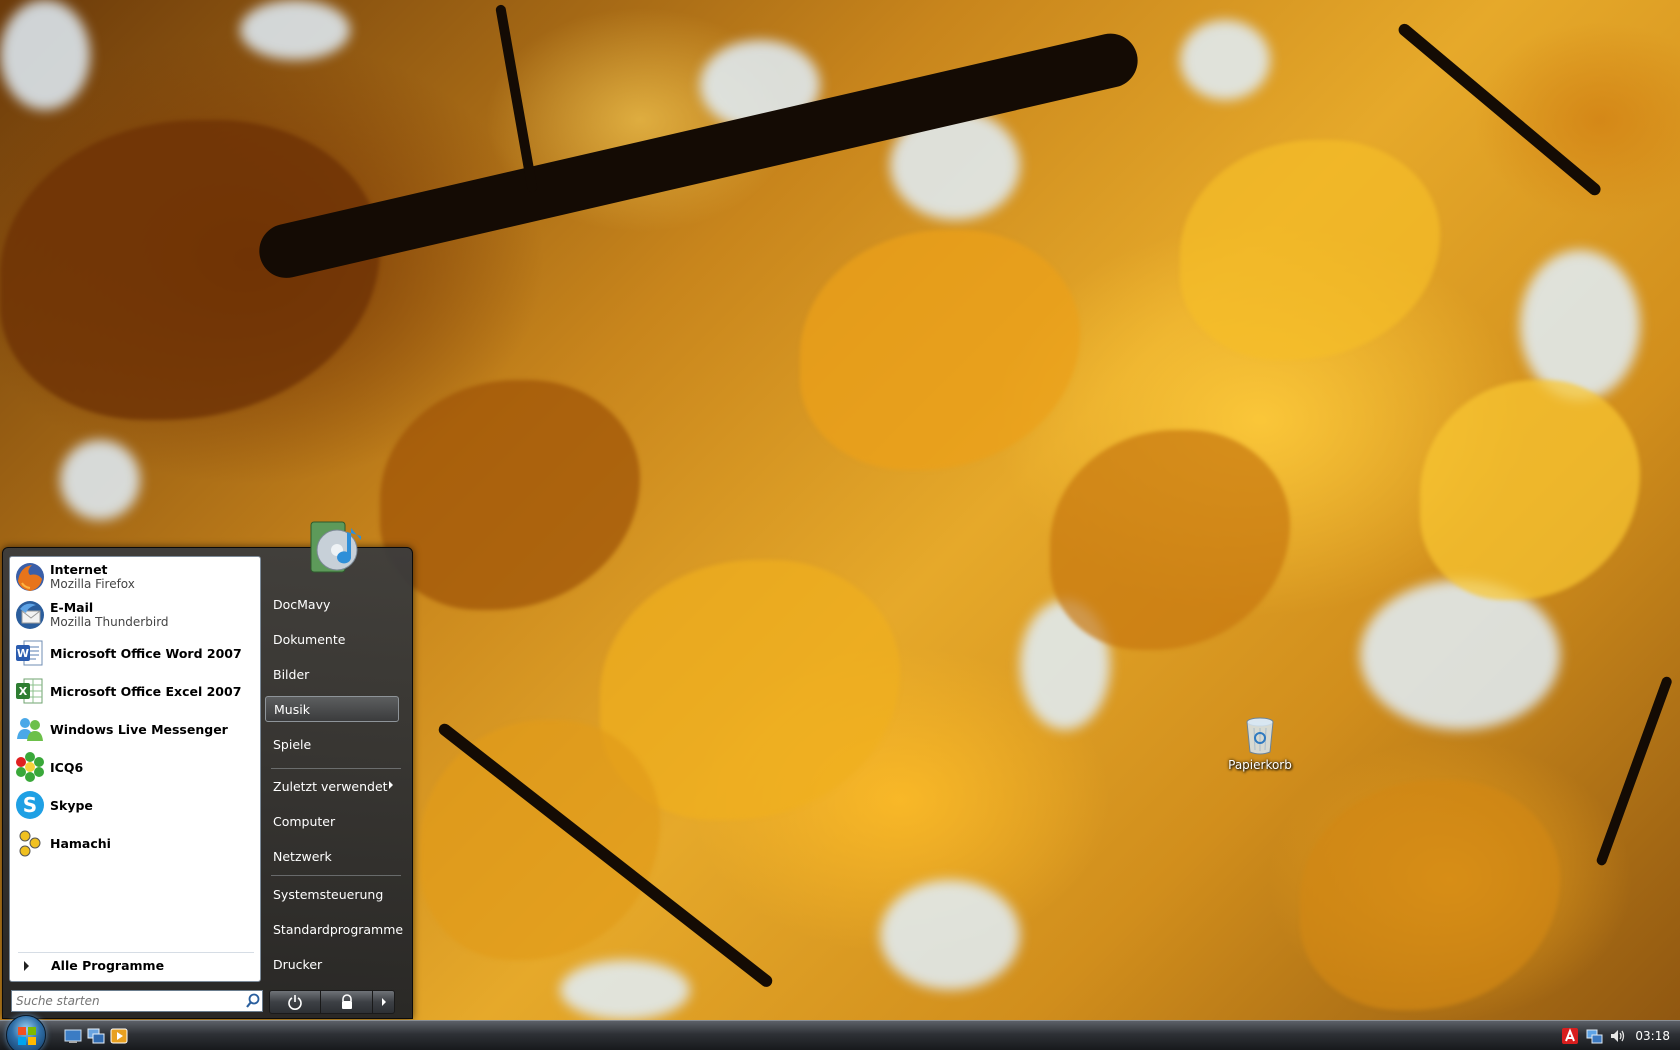  I want to click on svg-text: S, so click(30, 805).